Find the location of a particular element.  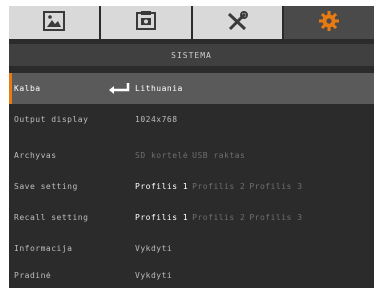

option-sd-card: SD kortelė is located at coordinates (161, 155).